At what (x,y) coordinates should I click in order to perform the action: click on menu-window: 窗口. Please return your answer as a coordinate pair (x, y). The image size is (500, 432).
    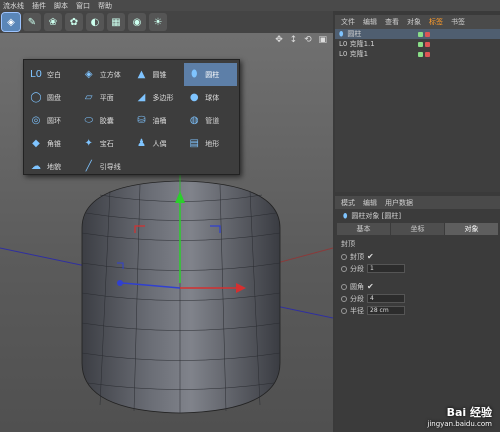
    Looking at the image, I should click on (83, 6).